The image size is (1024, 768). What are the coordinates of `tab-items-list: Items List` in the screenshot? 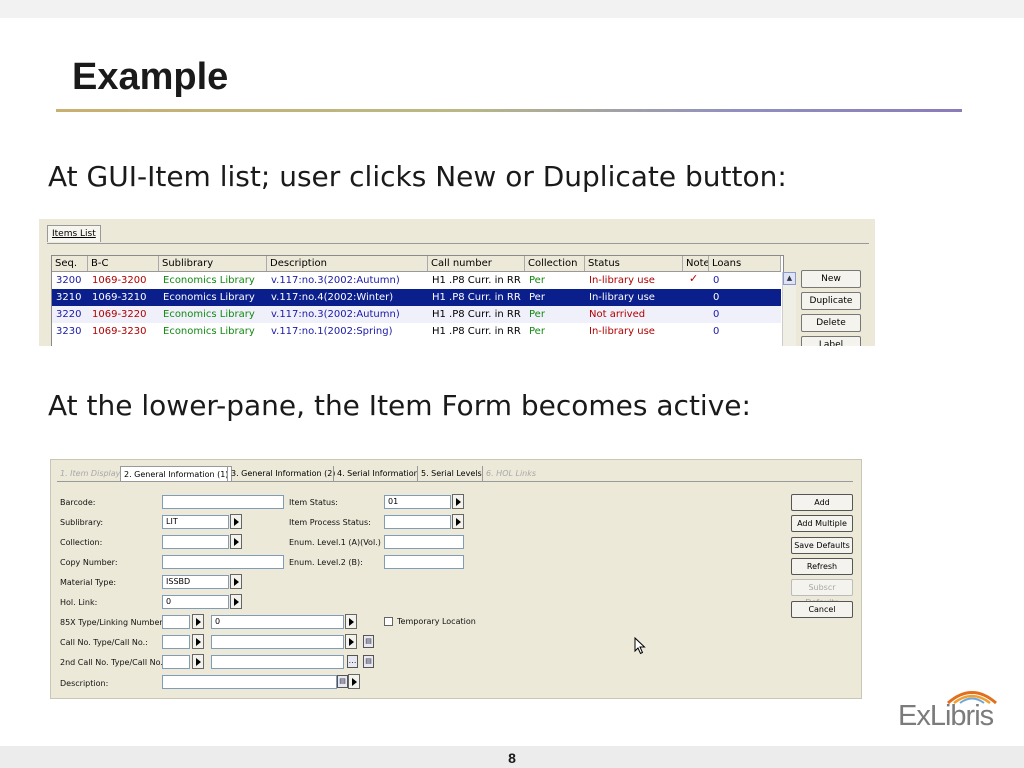 It's located at (74, 233).